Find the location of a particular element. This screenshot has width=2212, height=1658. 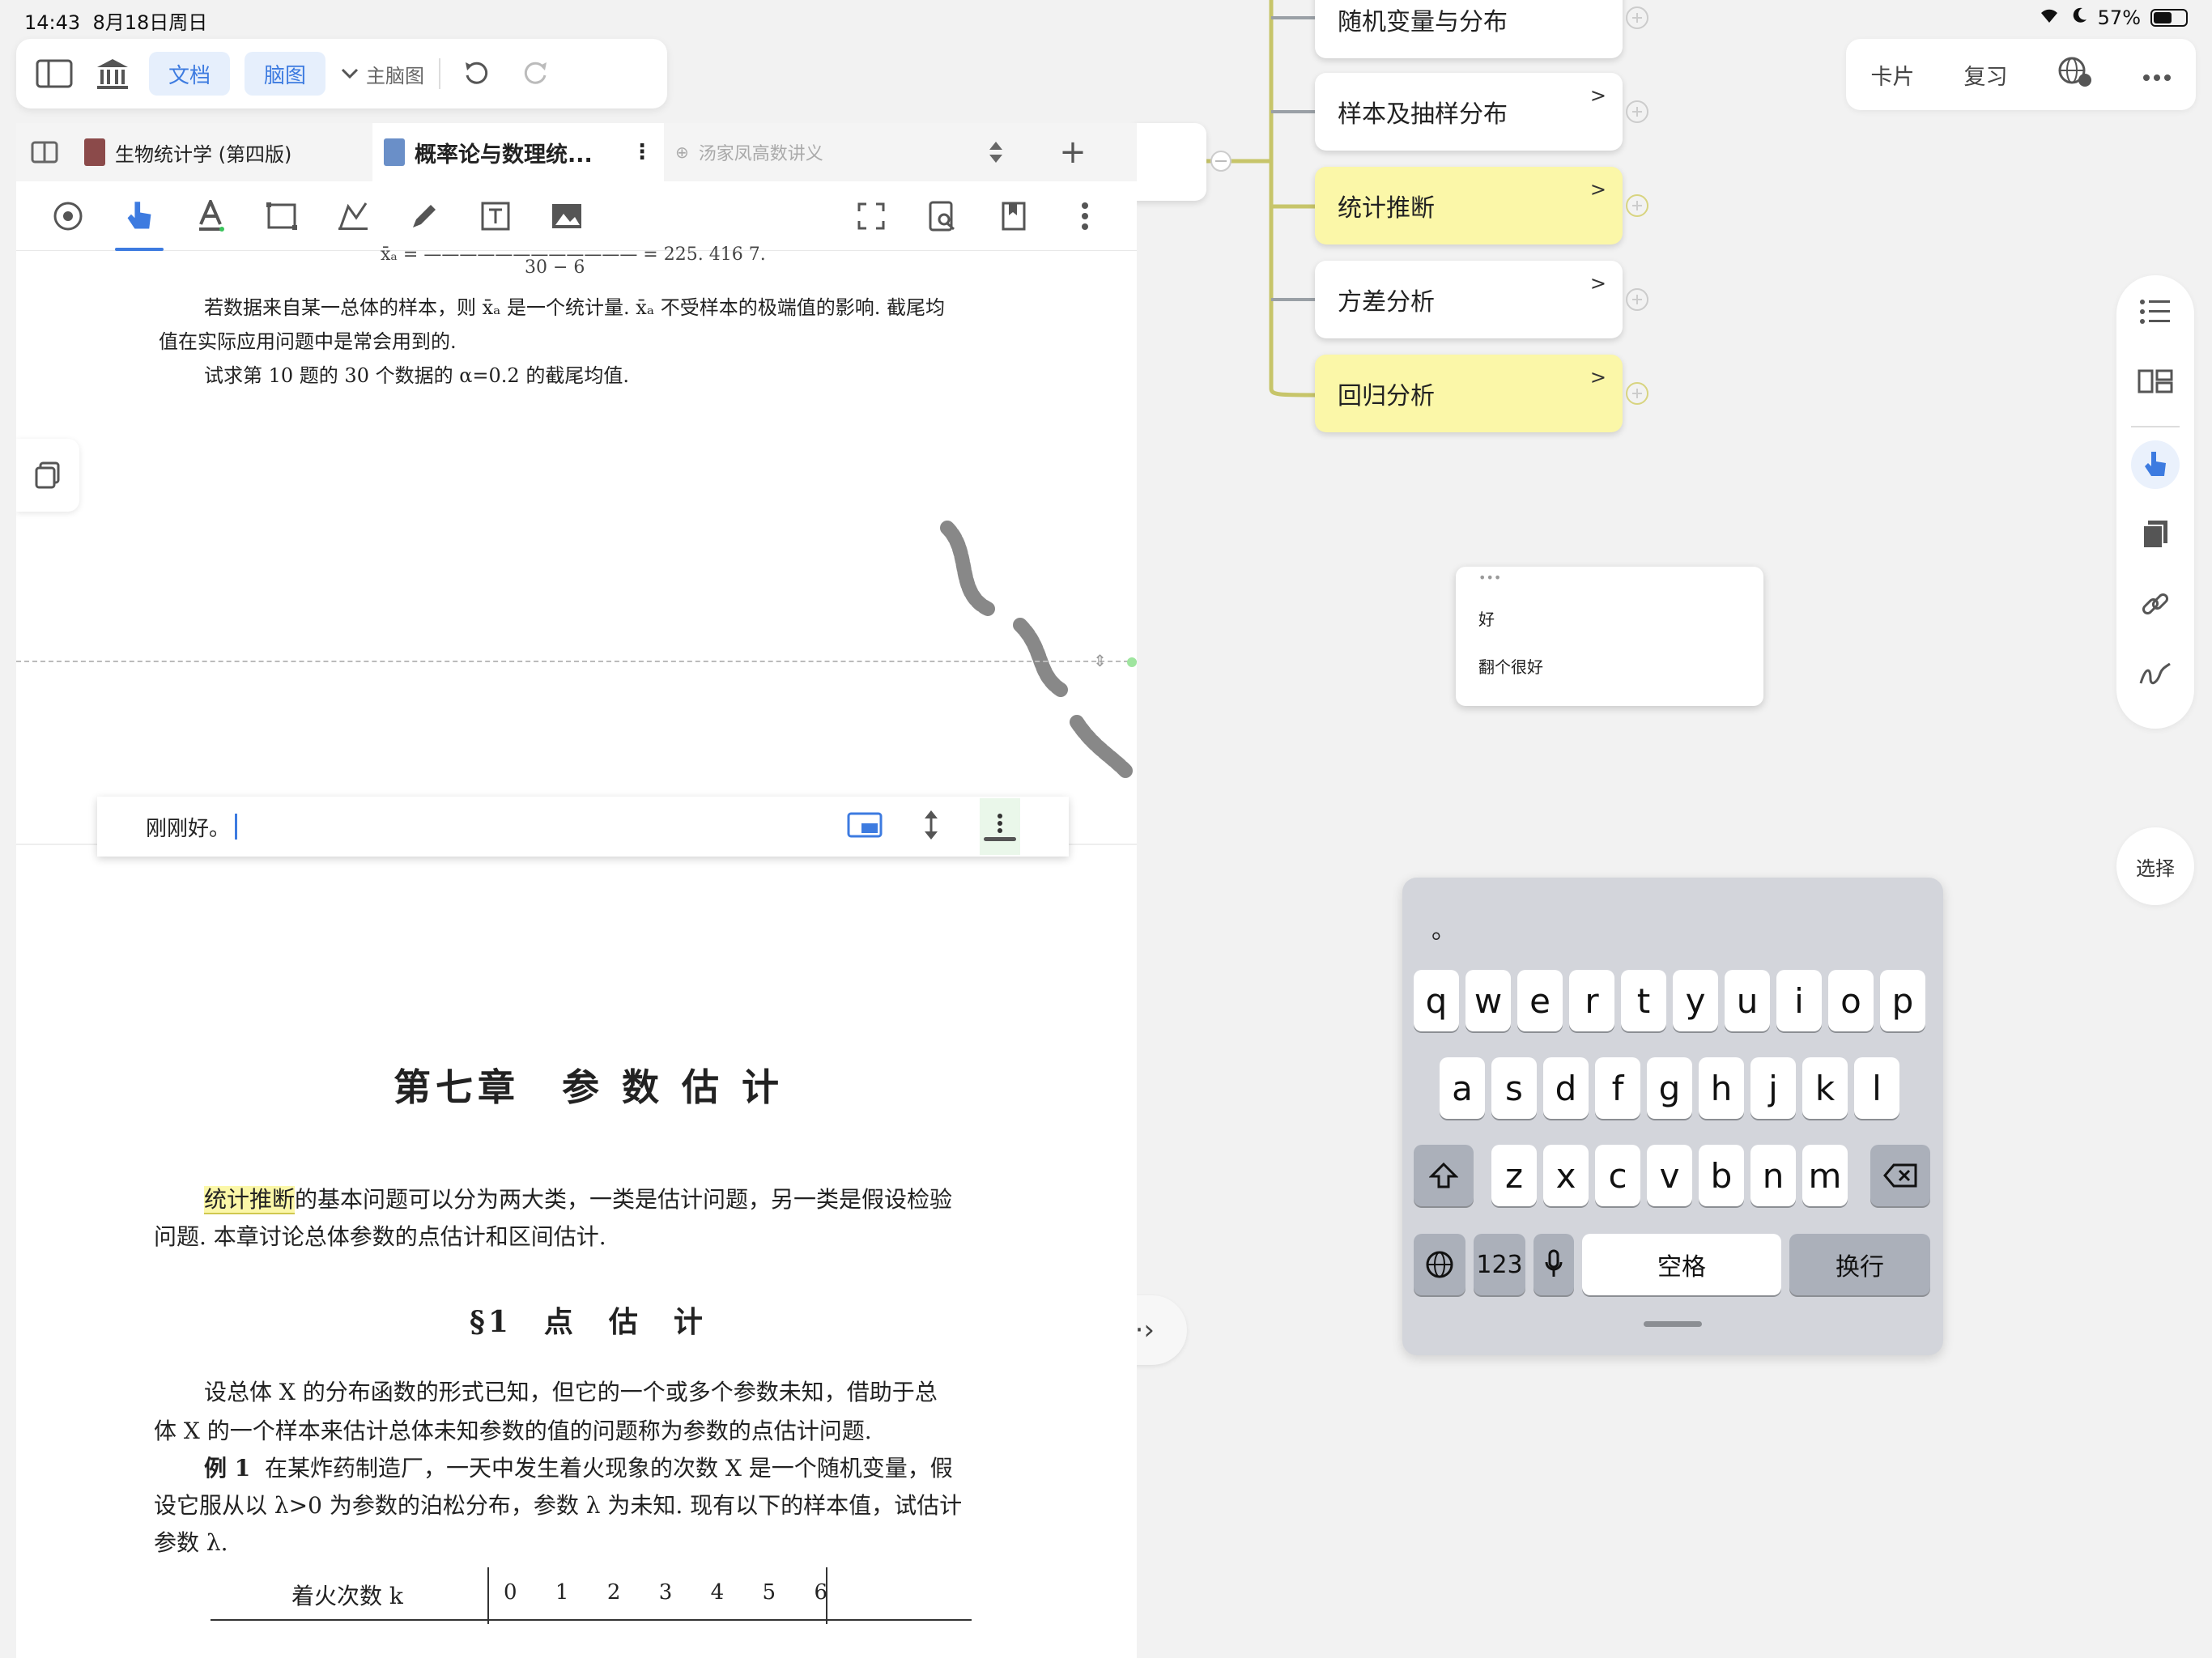

key-d: d is located at coordinates (1566, 1088).